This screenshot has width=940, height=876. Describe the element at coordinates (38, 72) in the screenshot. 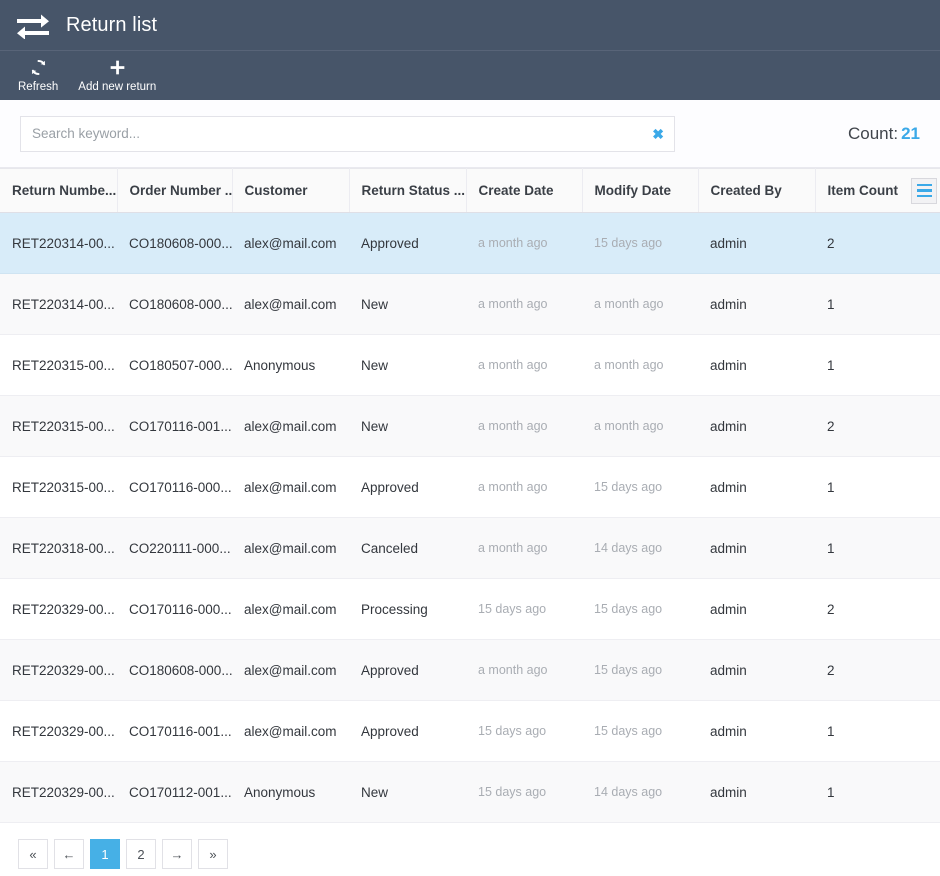

I see `refresh-button: Refresh` at that location.